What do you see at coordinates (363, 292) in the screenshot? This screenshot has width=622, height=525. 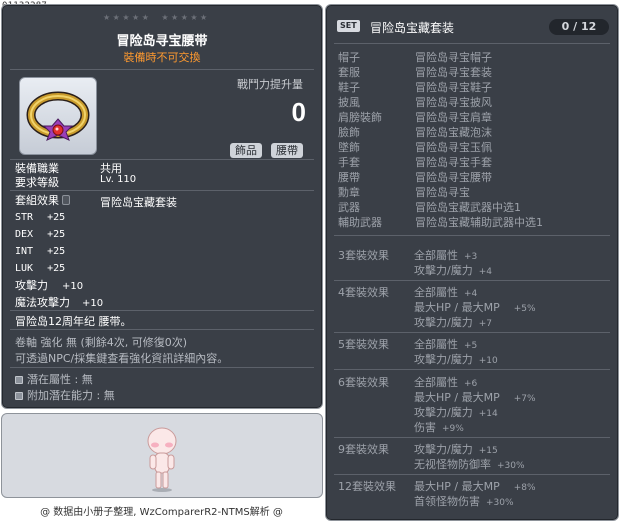 I see `set-effect-label: 4套裝效果` at bounding box center [363, 292].